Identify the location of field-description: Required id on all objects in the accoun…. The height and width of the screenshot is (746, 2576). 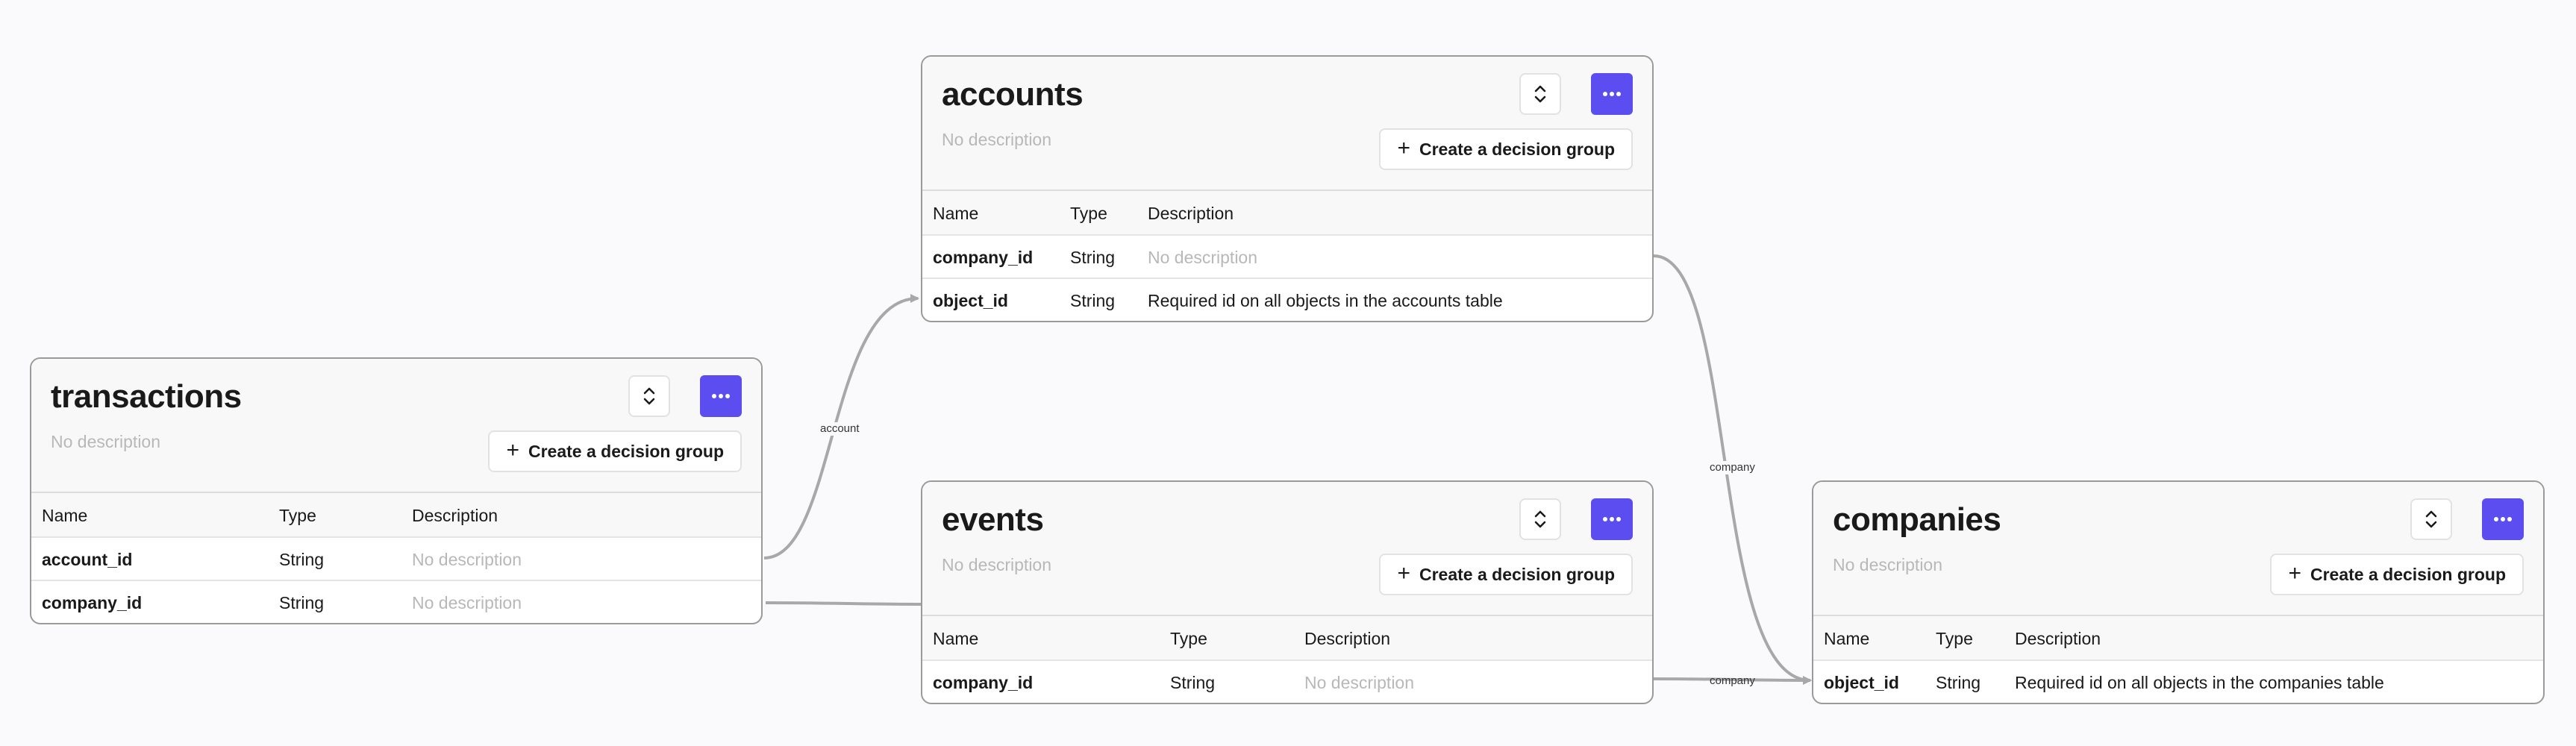
(1325, 300).